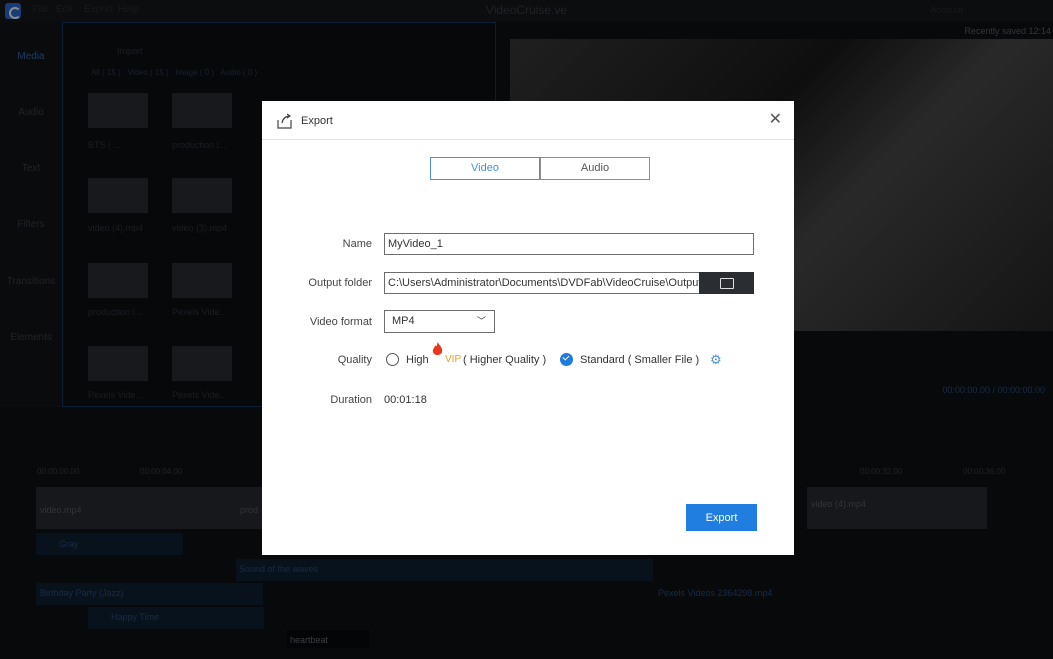 This screenshot has width=1053, height=659. I want to click on duration-label: Duration, so click(351, 400).